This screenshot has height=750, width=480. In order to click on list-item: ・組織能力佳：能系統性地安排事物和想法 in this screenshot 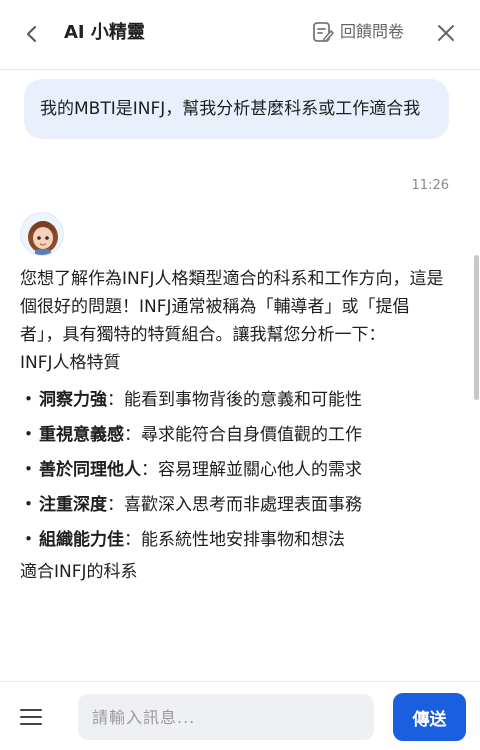, I will do `click(235, 540)`.